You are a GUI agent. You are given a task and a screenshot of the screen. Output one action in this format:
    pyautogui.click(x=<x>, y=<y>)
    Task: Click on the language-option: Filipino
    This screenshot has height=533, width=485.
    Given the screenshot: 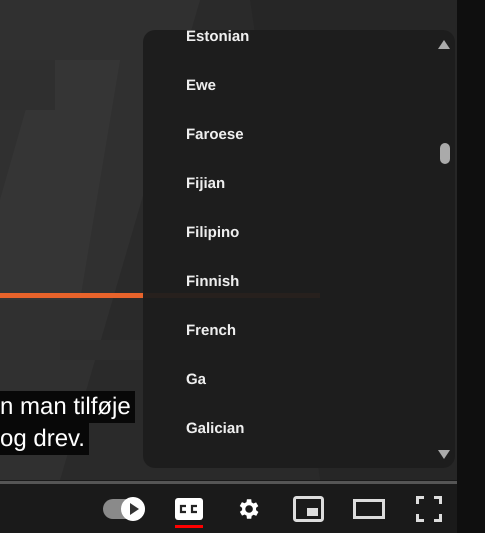 What is the action you would take?
    pyautogui.click(x=306, y=249)
    